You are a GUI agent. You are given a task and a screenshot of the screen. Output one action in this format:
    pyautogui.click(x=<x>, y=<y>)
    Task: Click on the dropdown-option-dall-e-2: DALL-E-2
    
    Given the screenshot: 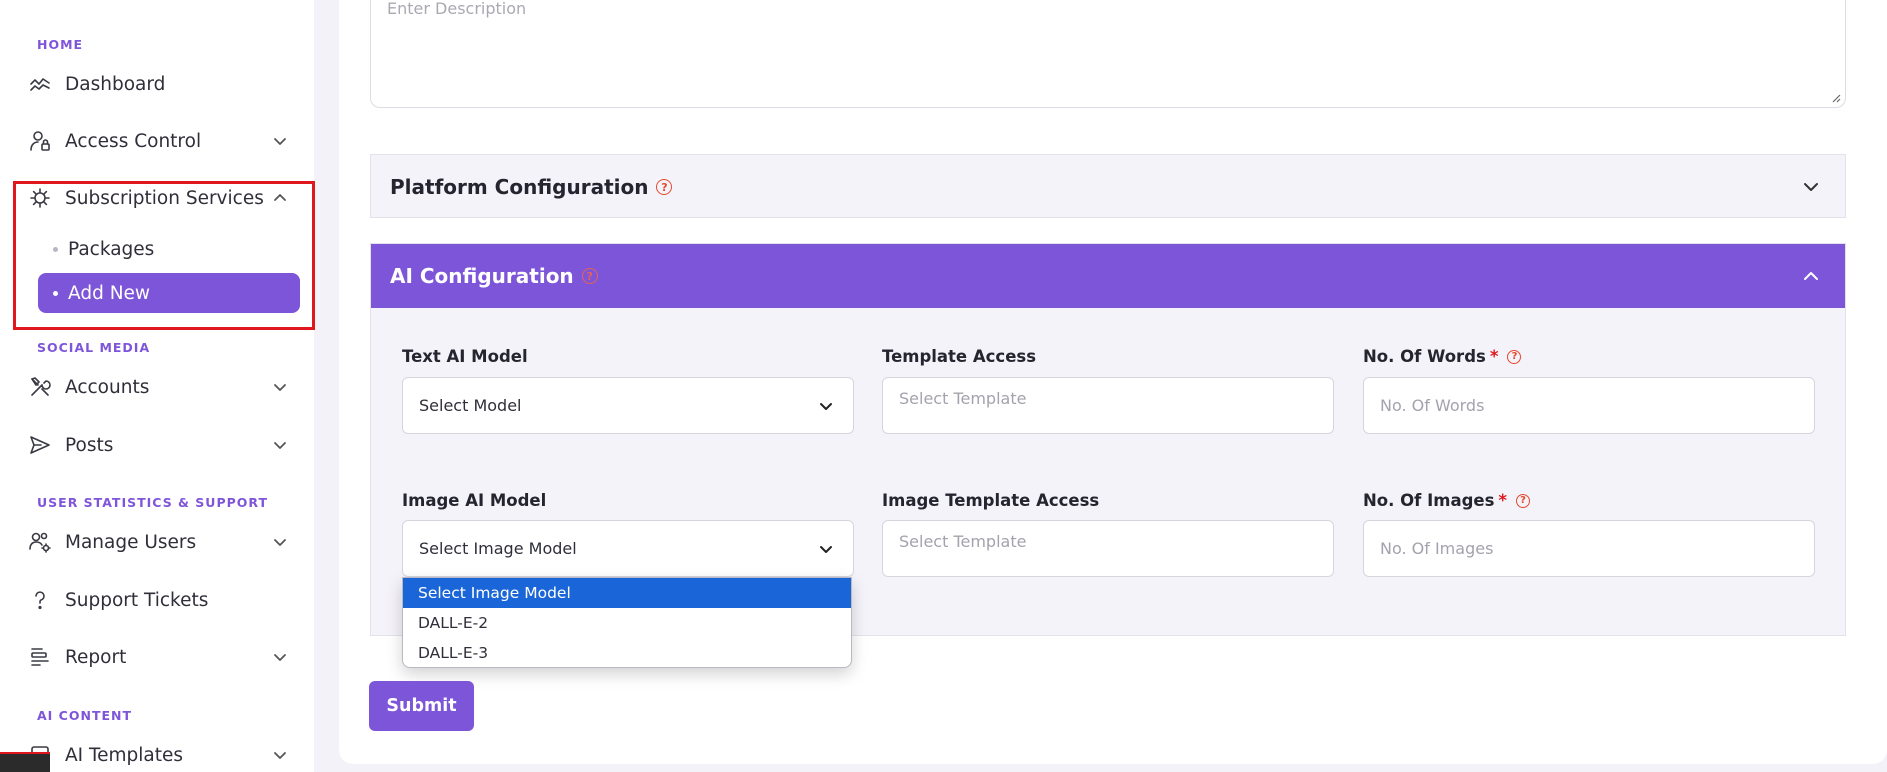 What is the action you would take?
    pyautogui.click(x=627, y=623)
    